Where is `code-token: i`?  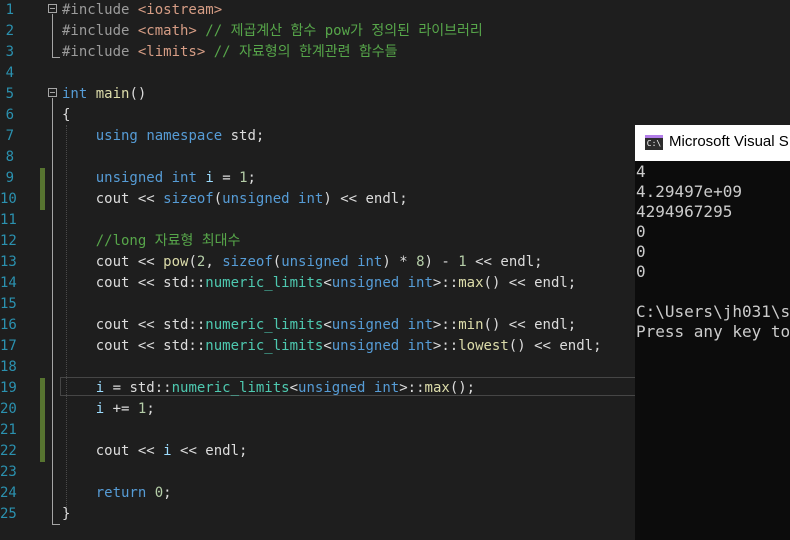 code-token: i is located at coordinates (209, 178).